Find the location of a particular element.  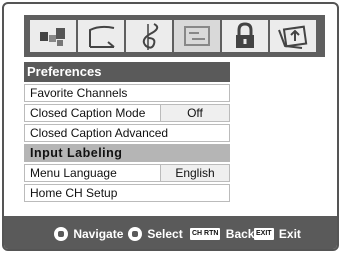

closed-caption-mode-value: Off is located at coordinates (194, 113).